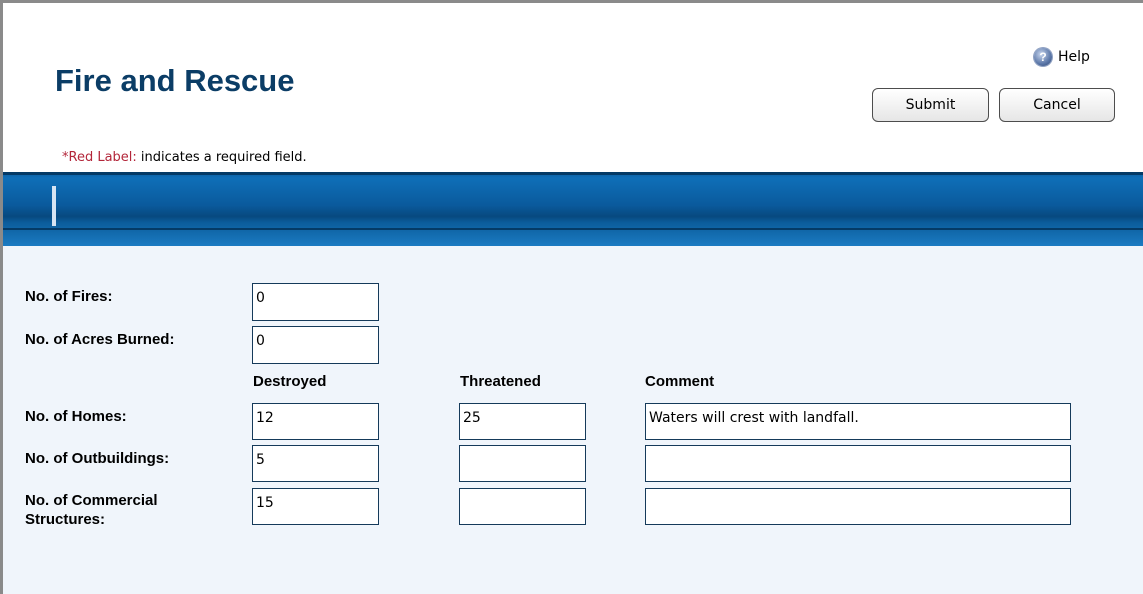  I want to click on outbuildings-label: No. of Outbuildings:, so click(97, 458).